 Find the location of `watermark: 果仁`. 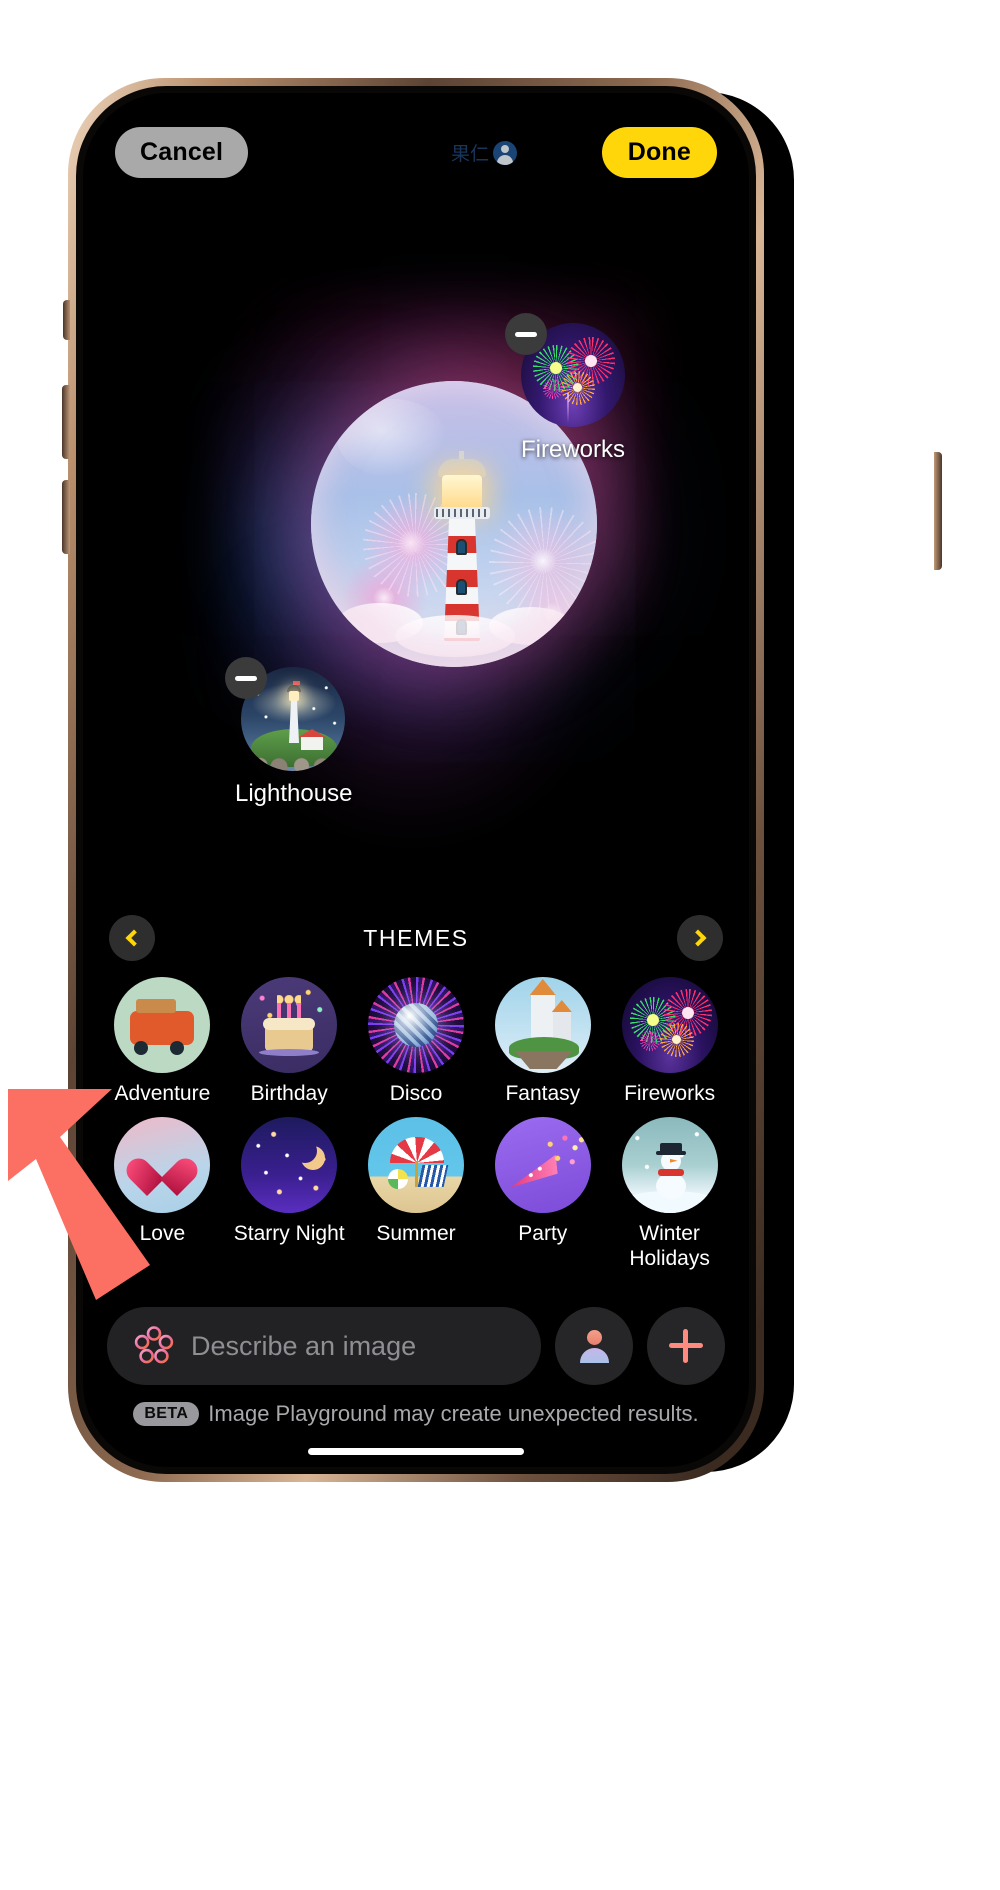

watermark: 果仁 is located at coordinates (484, 152).